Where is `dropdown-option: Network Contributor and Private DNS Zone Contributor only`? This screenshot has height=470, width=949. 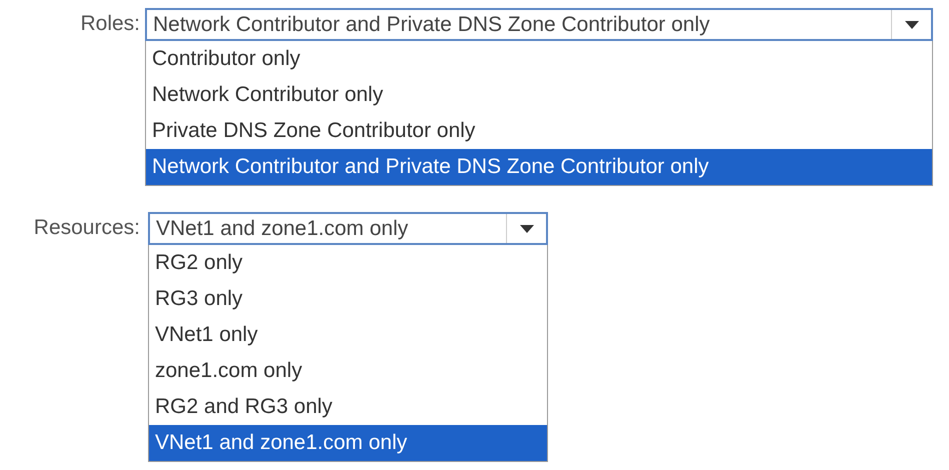 dropdown-option: Network Contributor and Private DNS Zone Contributor only is located at coordinates (539, 167).